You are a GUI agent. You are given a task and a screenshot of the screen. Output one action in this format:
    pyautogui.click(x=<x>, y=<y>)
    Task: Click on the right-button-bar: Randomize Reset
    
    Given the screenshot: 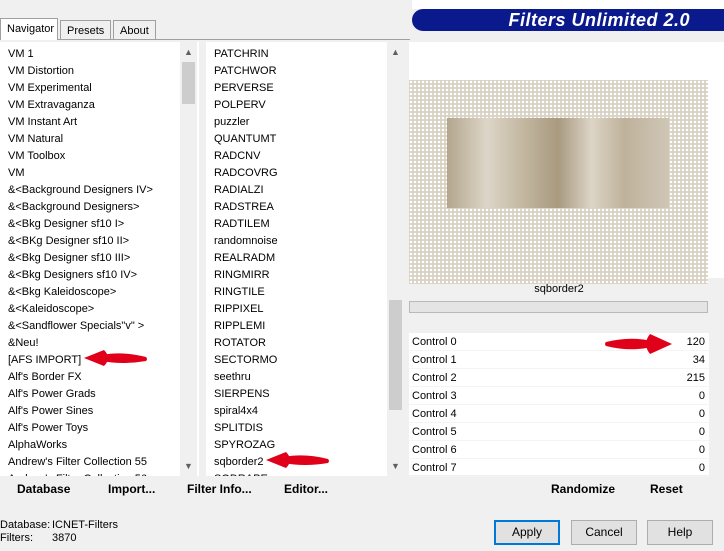 What is the action you would take?
    pyautogui.click(x=566, y=490)
    